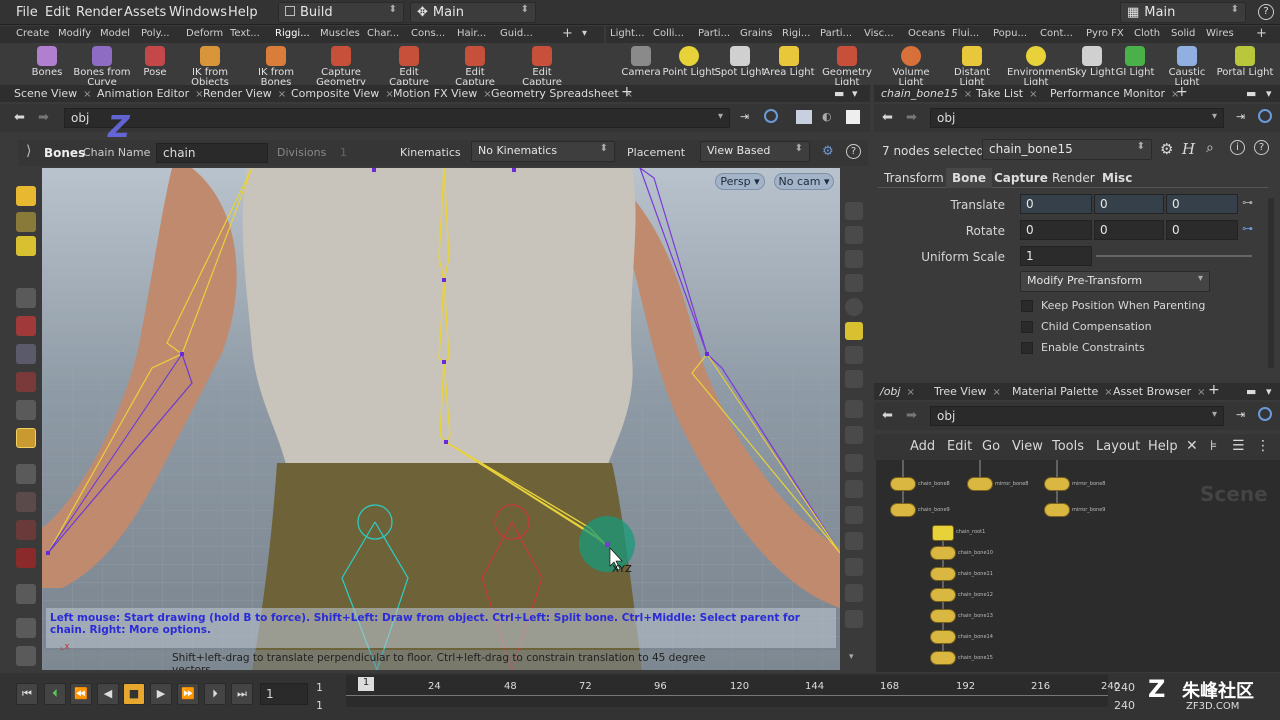  I want to click on tab-take-list: Take List ×, so click(1007, 93).